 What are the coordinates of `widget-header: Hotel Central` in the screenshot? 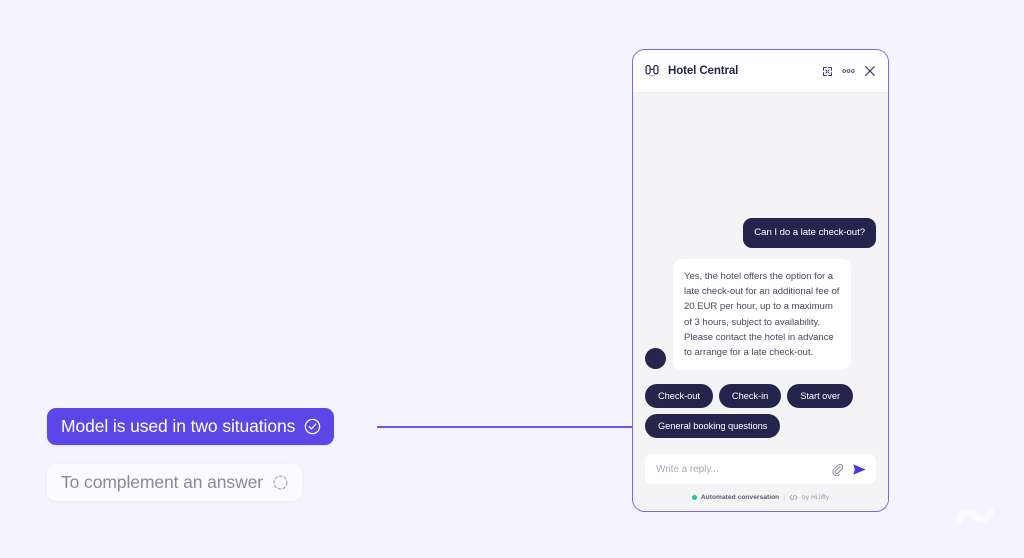 It's located at (760, 71).